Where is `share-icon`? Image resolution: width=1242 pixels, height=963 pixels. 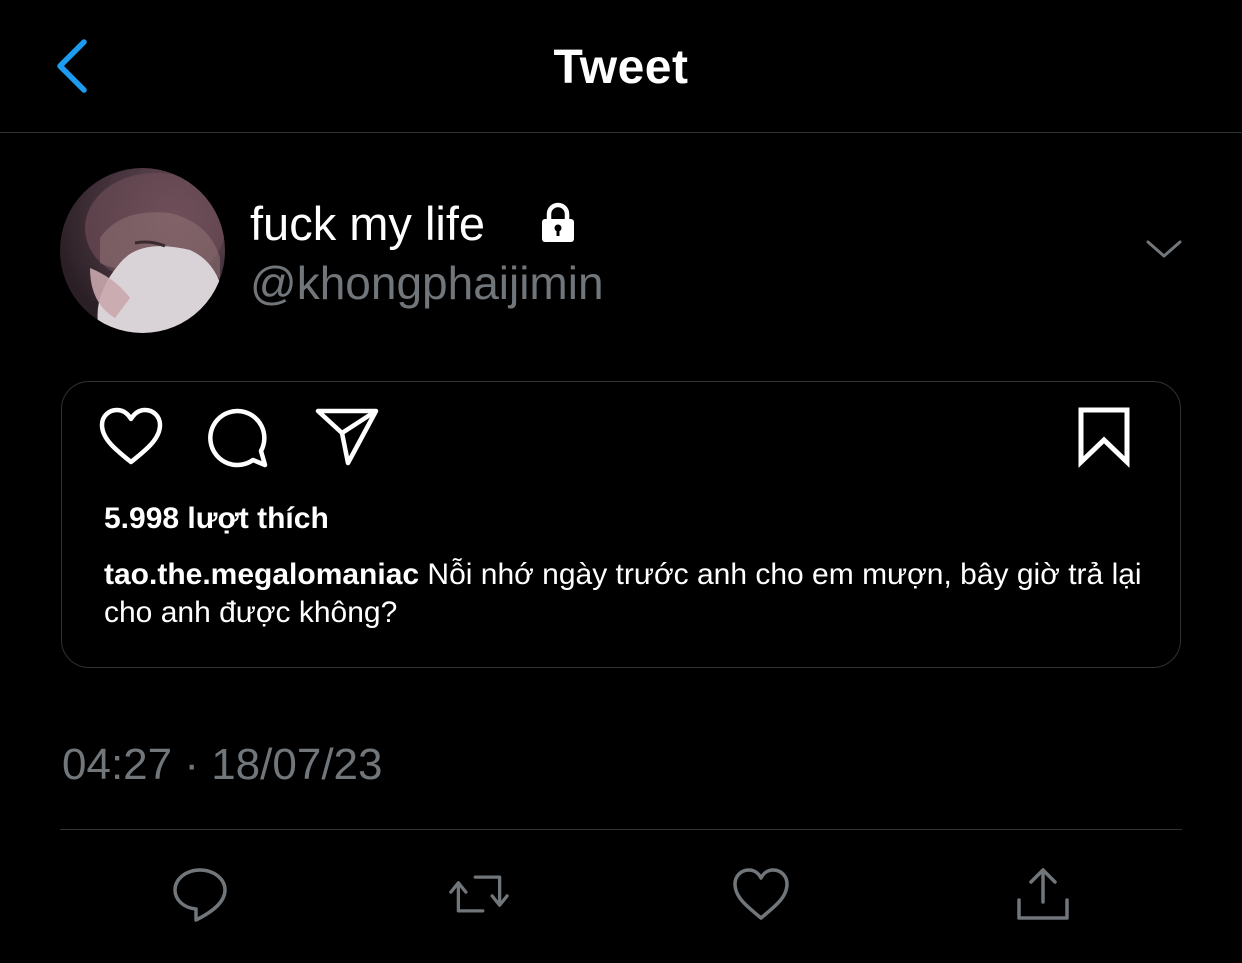 share-icon is located at coordinates (1043, 894).